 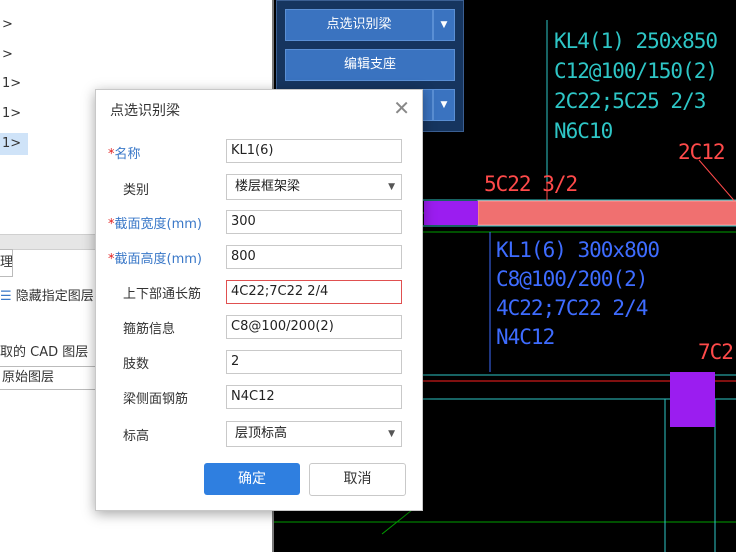 What do you see at coordinates (531, 184) in the screenshot?
I see `annotation-5c22: 5C22 3/2` at bounding box center [531, 184].